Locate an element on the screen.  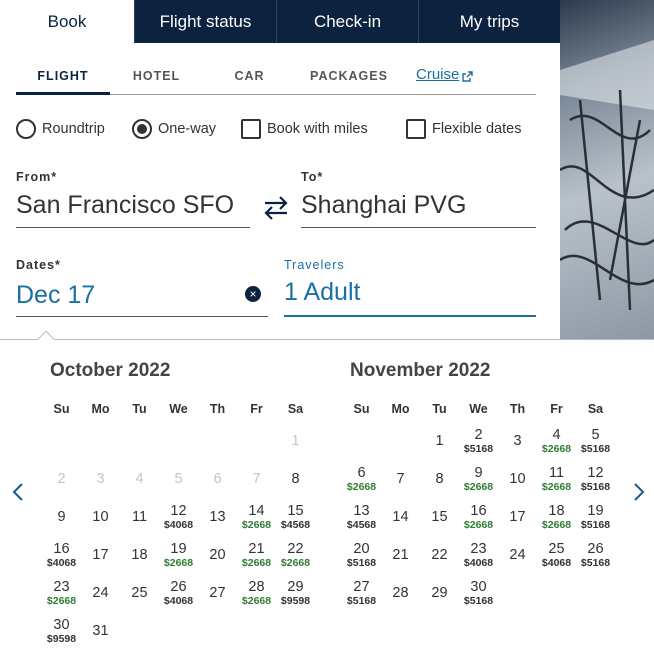
calendar-day: 26 $4068 is located at coordinates (178, 593).